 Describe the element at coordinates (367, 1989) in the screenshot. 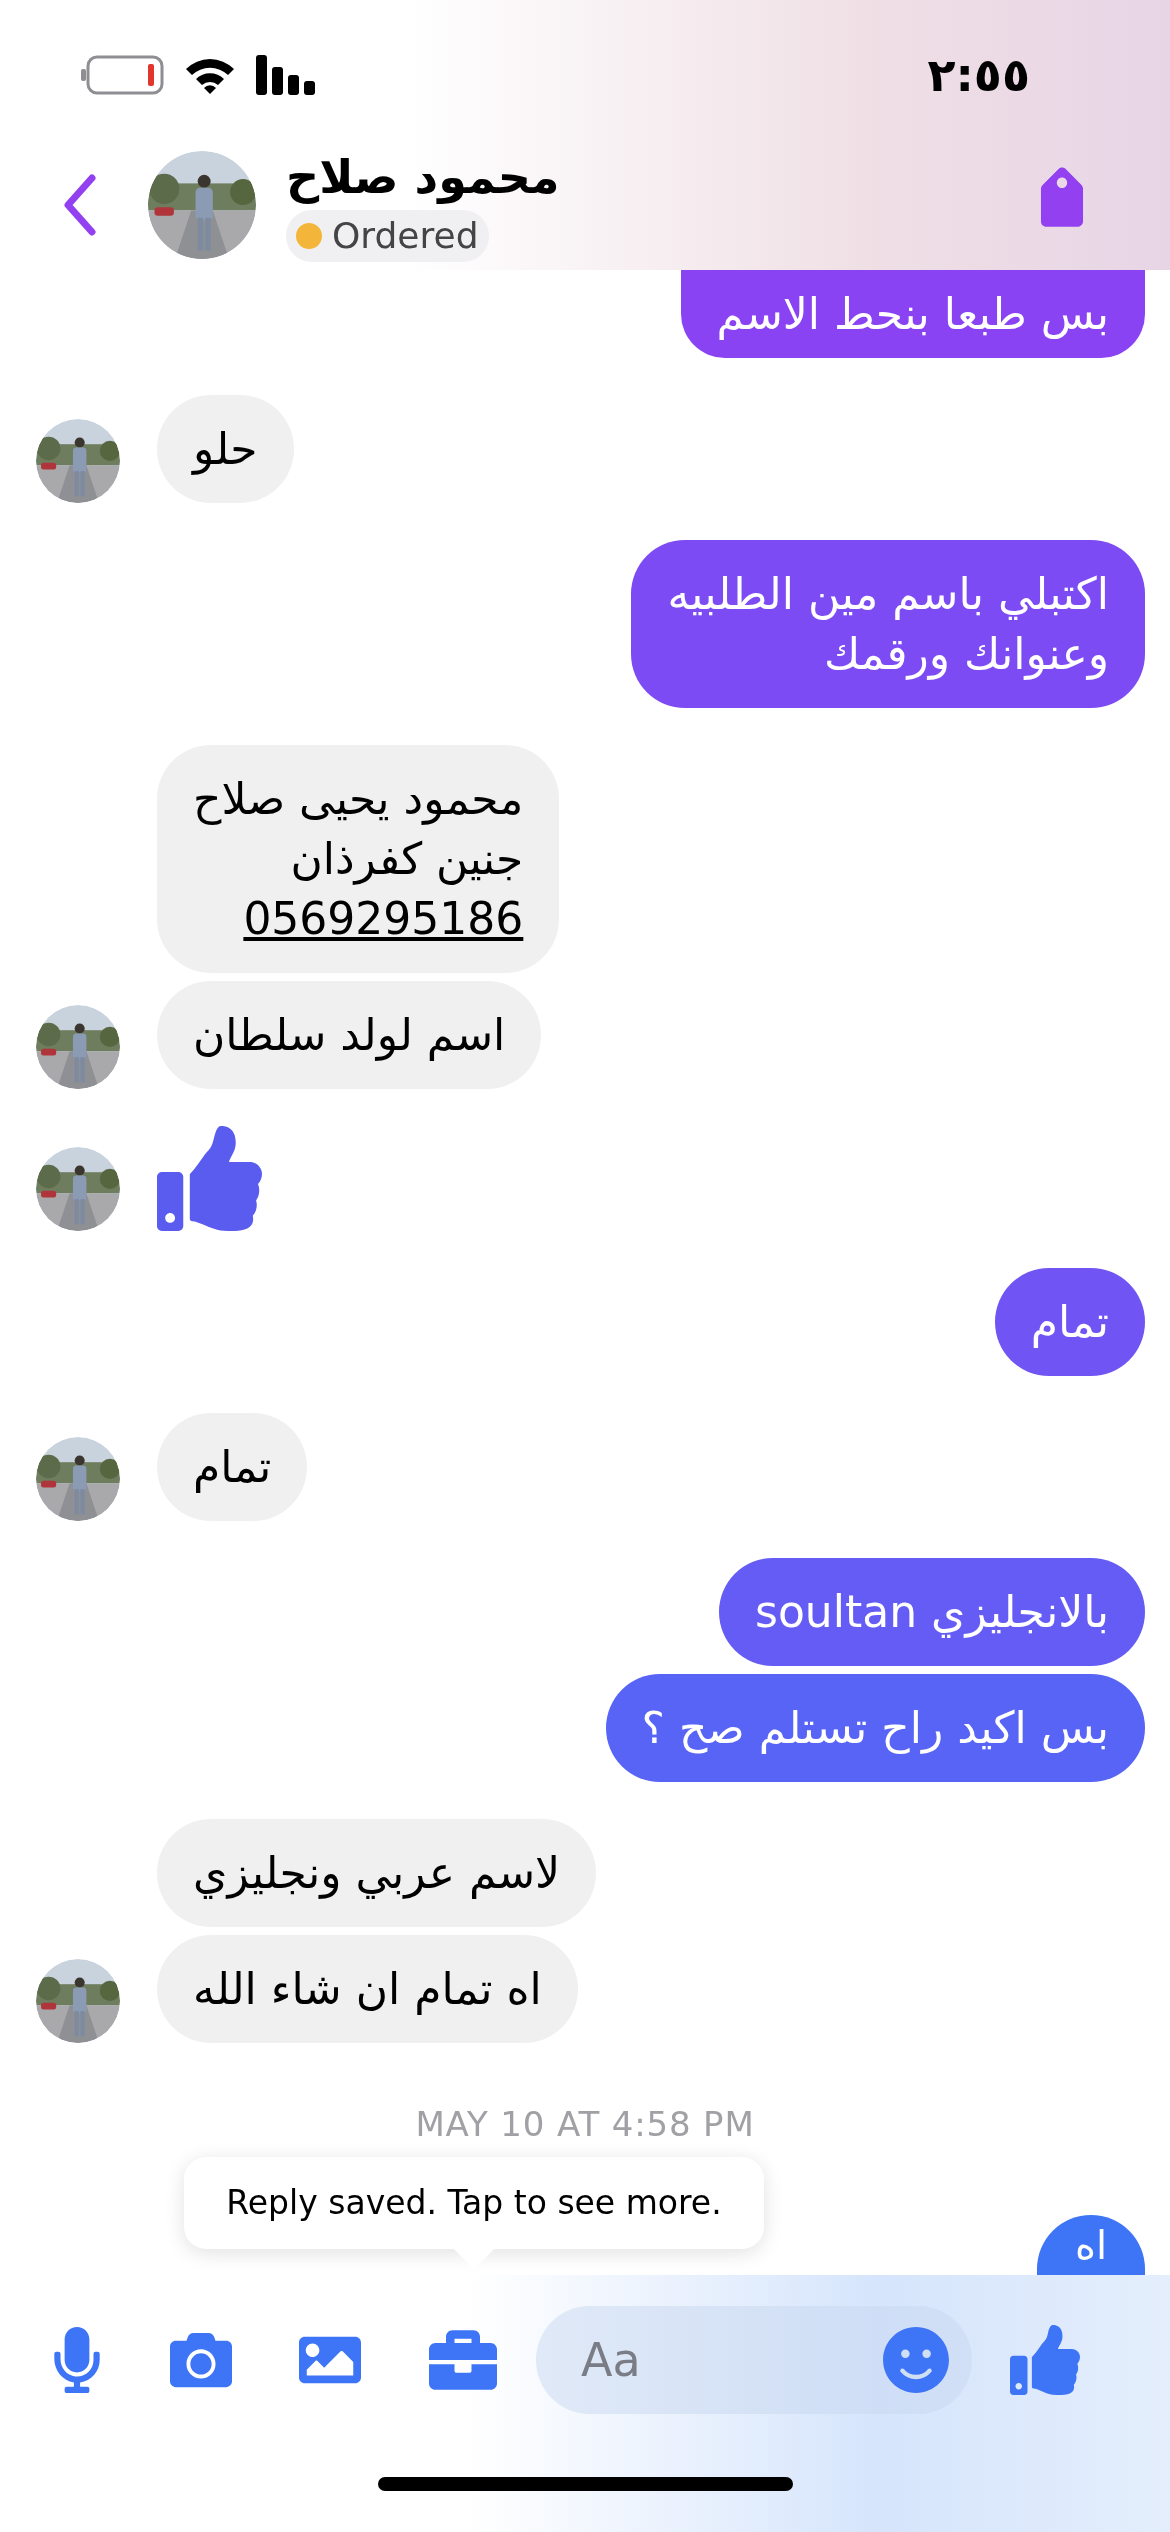

I see `message-bubble: اه تمام ان شاء الله` at that location.